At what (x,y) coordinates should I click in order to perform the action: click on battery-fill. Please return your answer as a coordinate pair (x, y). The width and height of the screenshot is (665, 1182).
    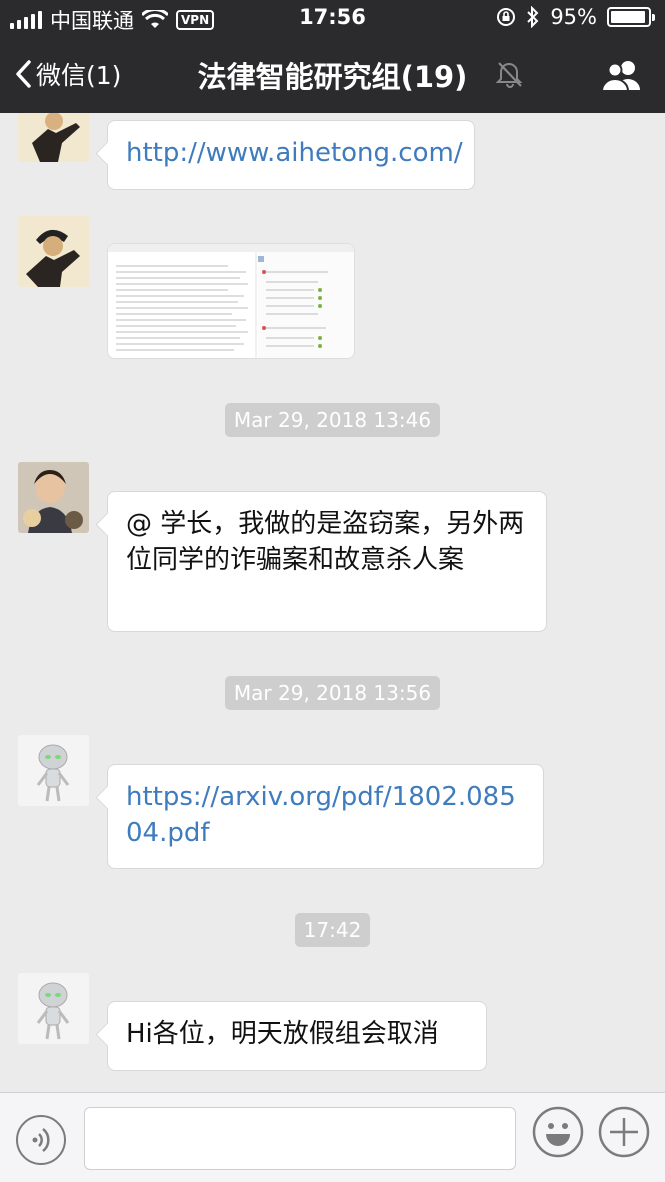
    Looking at the image, I should click on (628, 17).